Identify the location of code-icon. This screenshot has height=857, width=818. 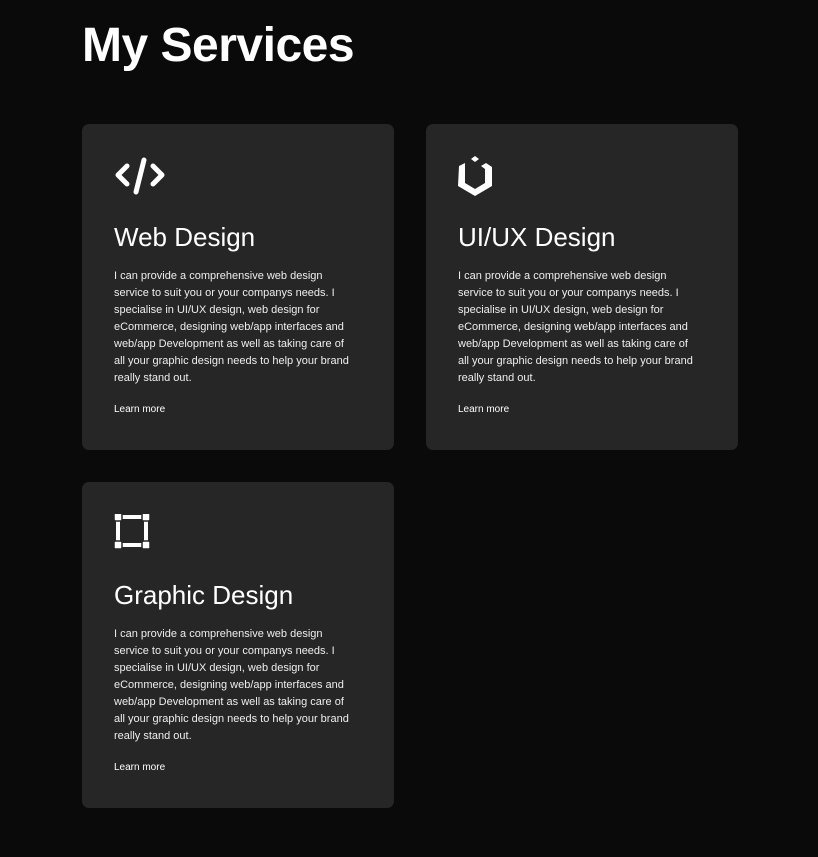
(140, 176).